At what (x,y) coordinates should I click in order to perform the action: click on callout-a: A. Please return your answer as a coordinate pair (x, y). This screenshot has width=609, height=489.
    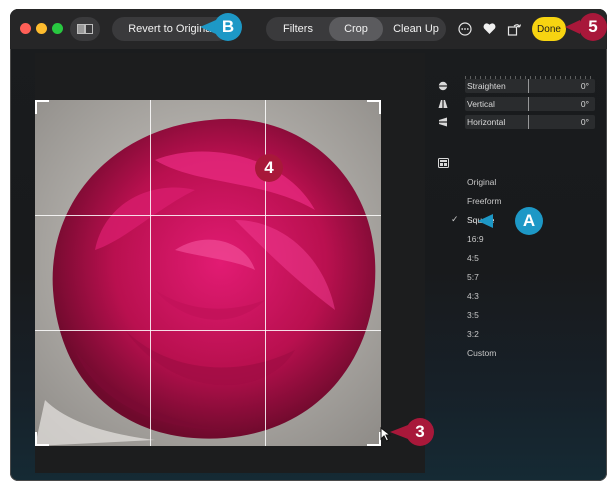
    Looking at the image, I should click on (529, 221).